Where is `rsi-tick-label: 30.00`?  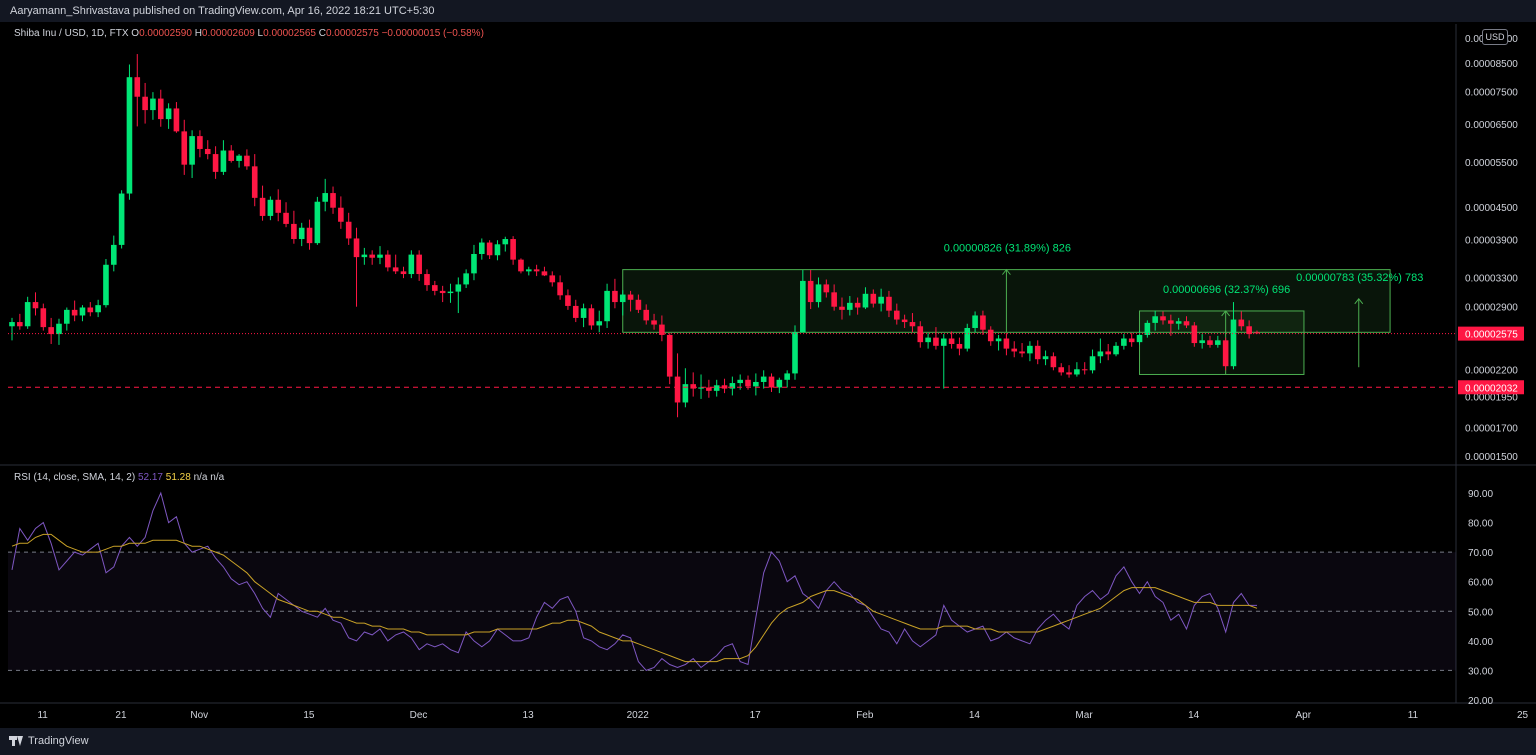
rsi-tick-label: 30.00 is located at coordinates (1480, 671).